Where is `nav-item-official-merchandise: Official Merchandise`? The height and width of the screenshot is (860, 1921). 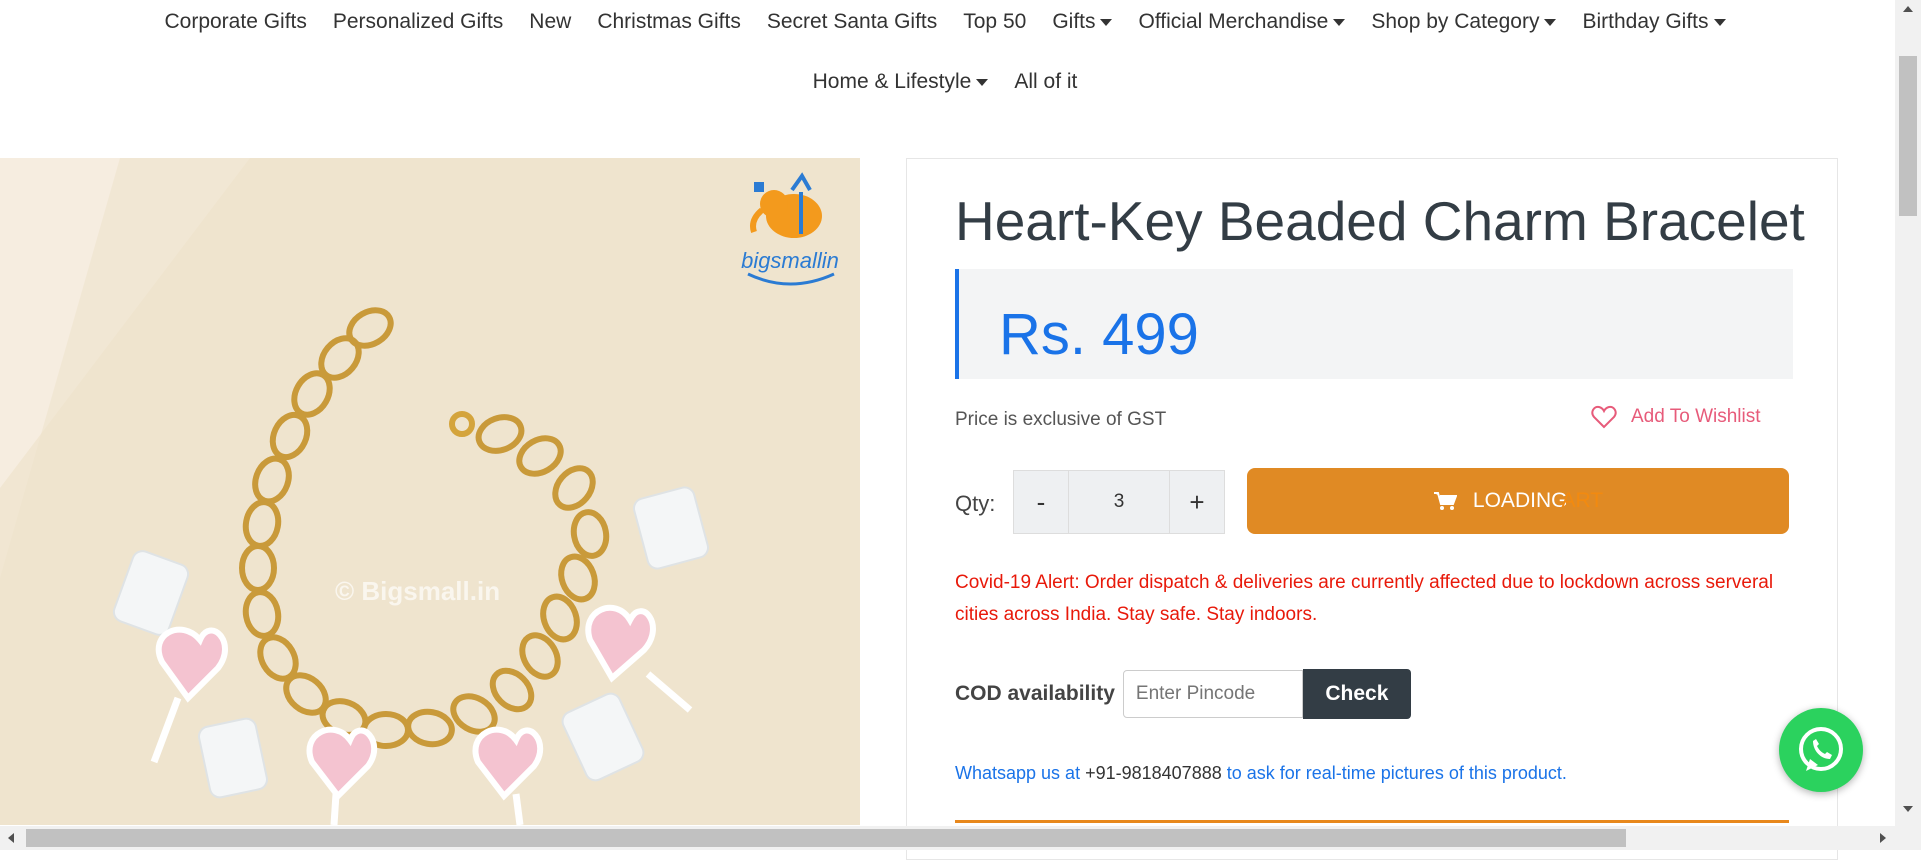
nav-item-official-merchandise: Official Merchandise is located at coordinates (1241, 22).